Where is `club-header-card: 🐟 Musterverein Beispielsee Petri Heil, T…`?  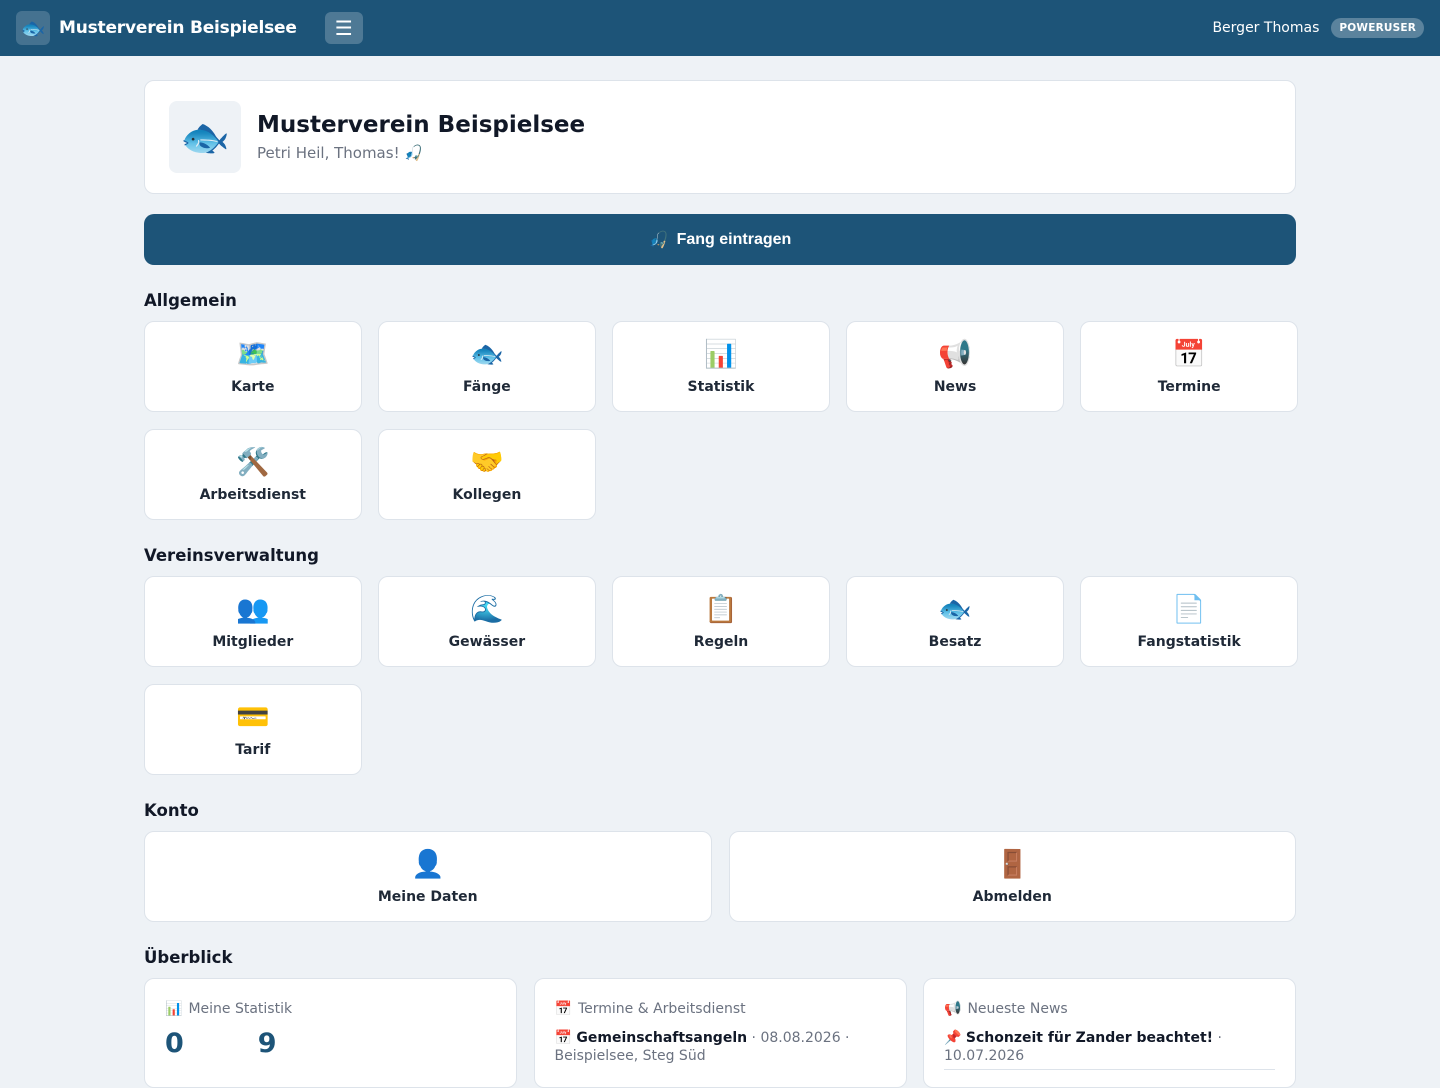 club-header-card: 🐟 Musterverein Beispielsee Petri Heil, T… is located at coordinates (720, 137).